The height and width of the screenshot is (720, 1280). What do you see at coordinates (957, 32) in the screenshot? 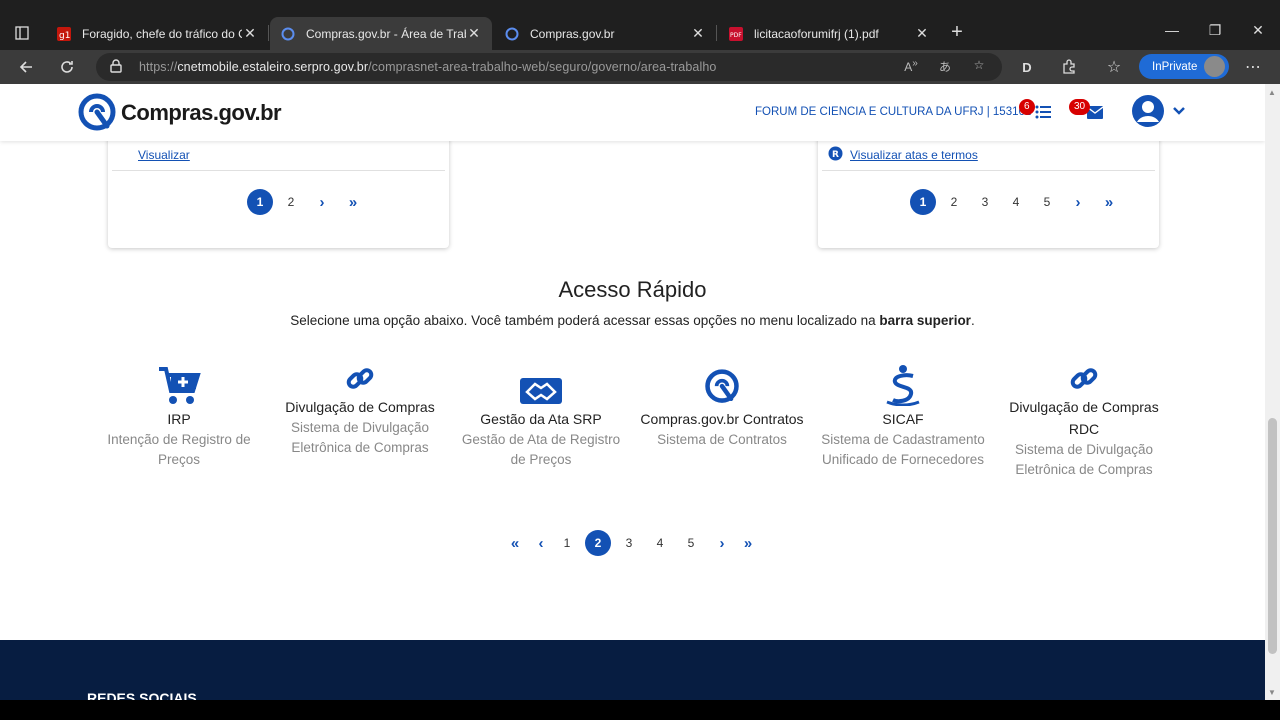
I see `new-tab-button: +` at bounding box center [957, 32].